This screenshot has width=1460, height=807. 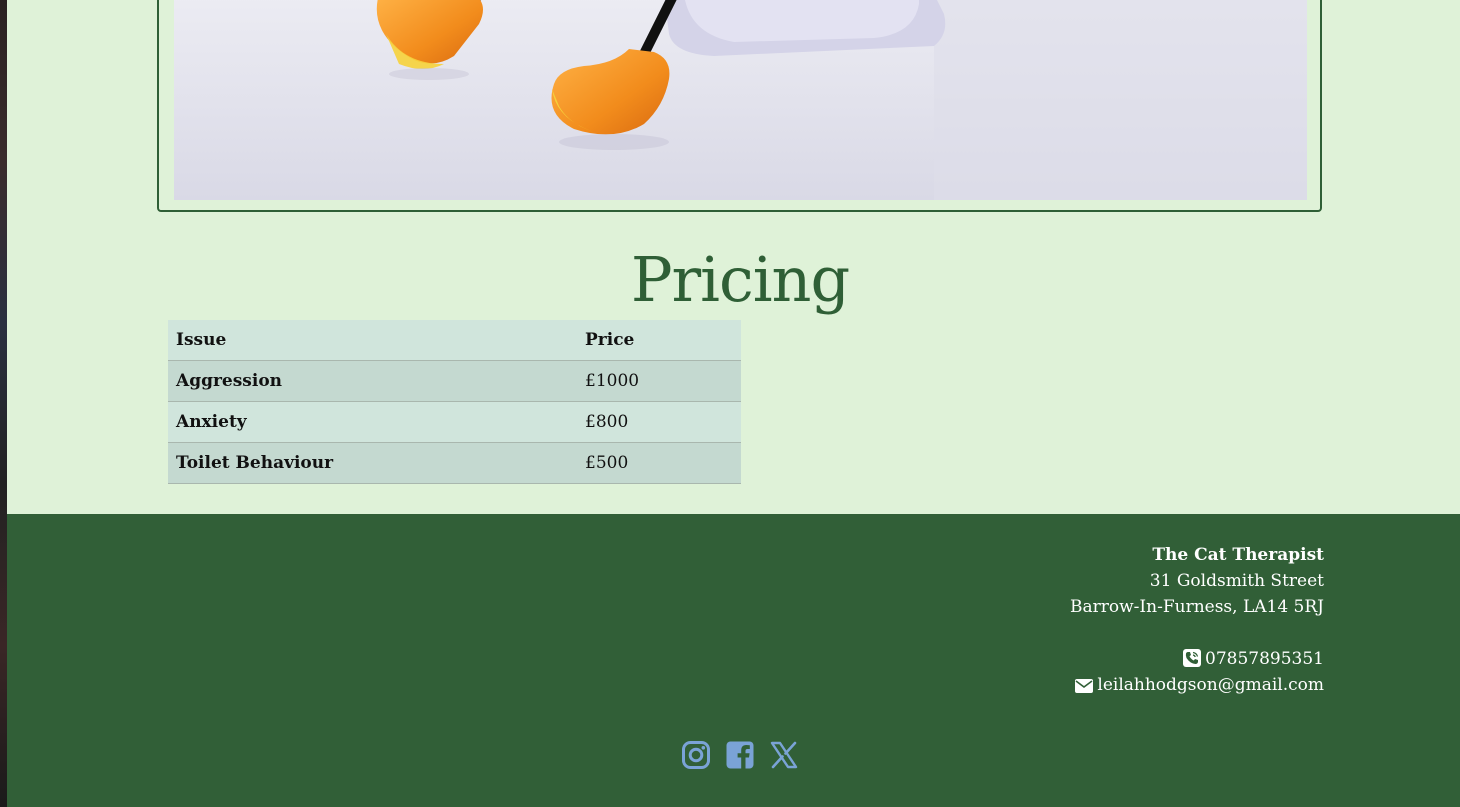 I want to click on price-cell: £800, so click(x=659, y=422).